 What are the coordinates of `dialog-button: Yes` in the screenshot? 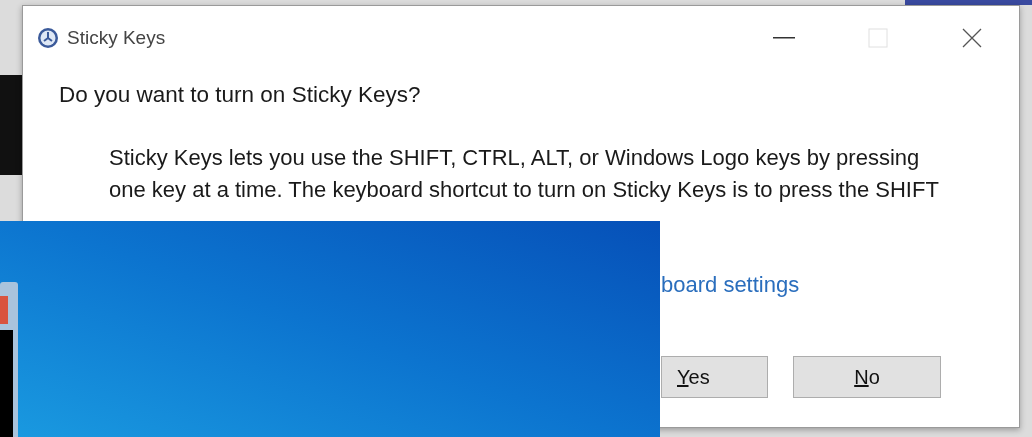 It's located at (714, 377).